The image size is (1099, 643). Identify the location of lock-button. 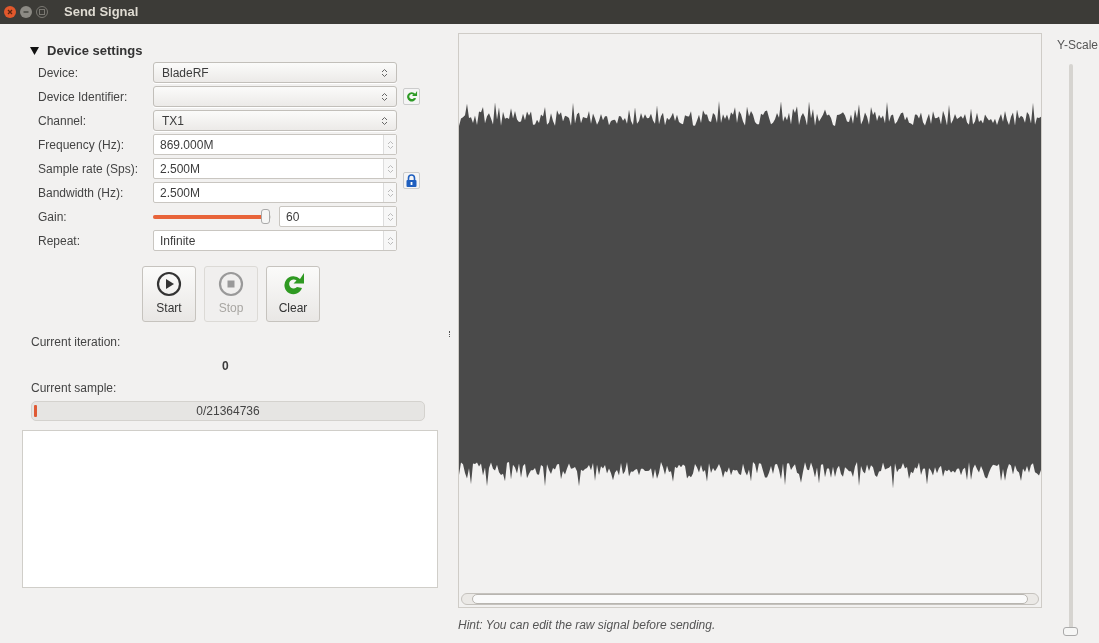
(411, 180).